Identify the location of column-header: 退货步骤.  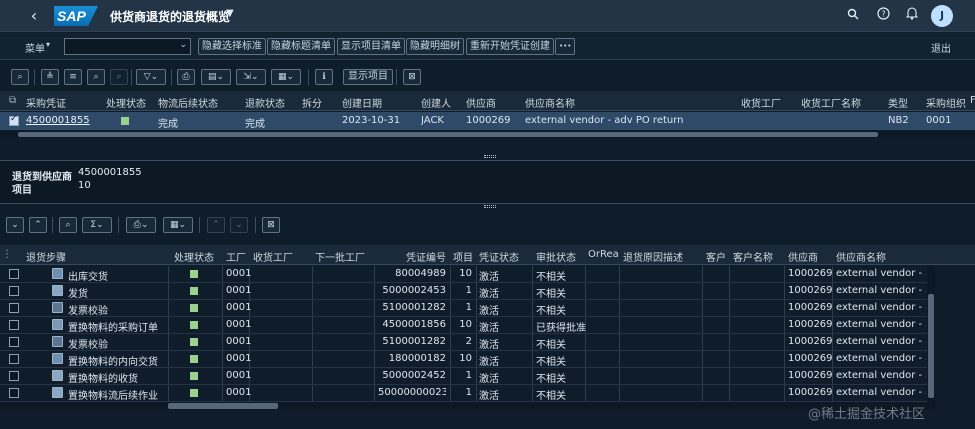
(46, 256).